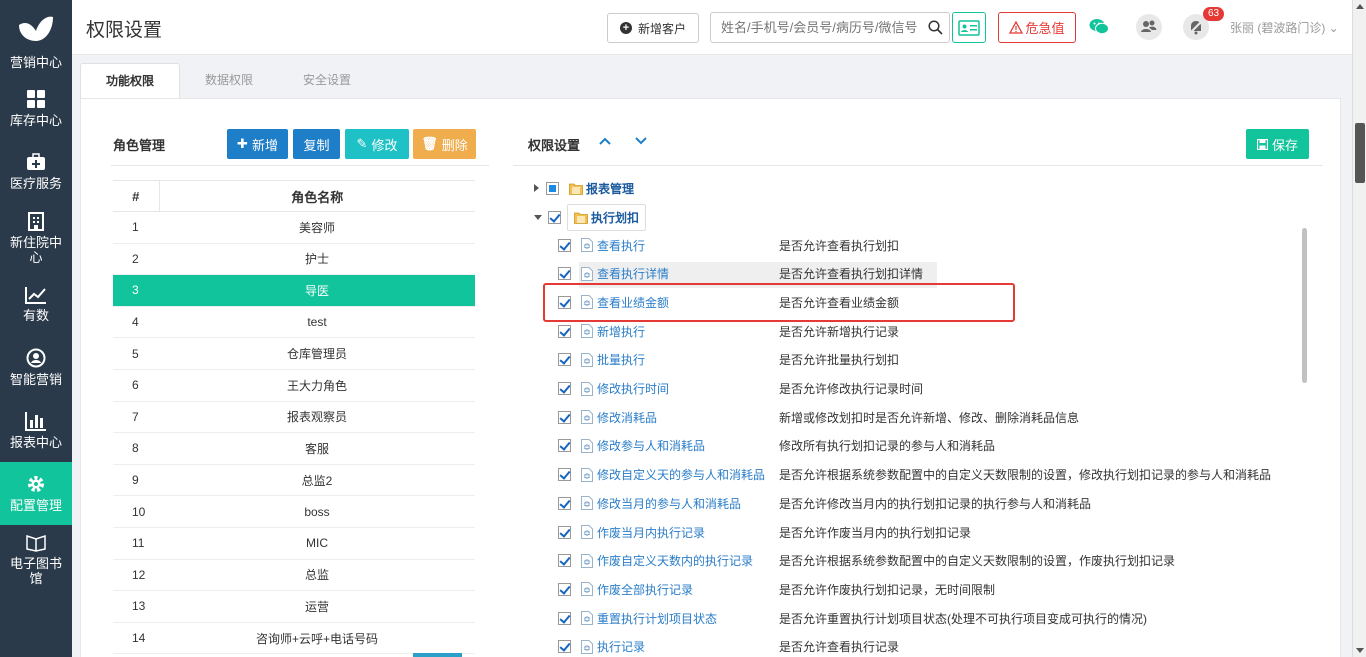  I want to click on table-row: 9 总监2, so click(294, 480).